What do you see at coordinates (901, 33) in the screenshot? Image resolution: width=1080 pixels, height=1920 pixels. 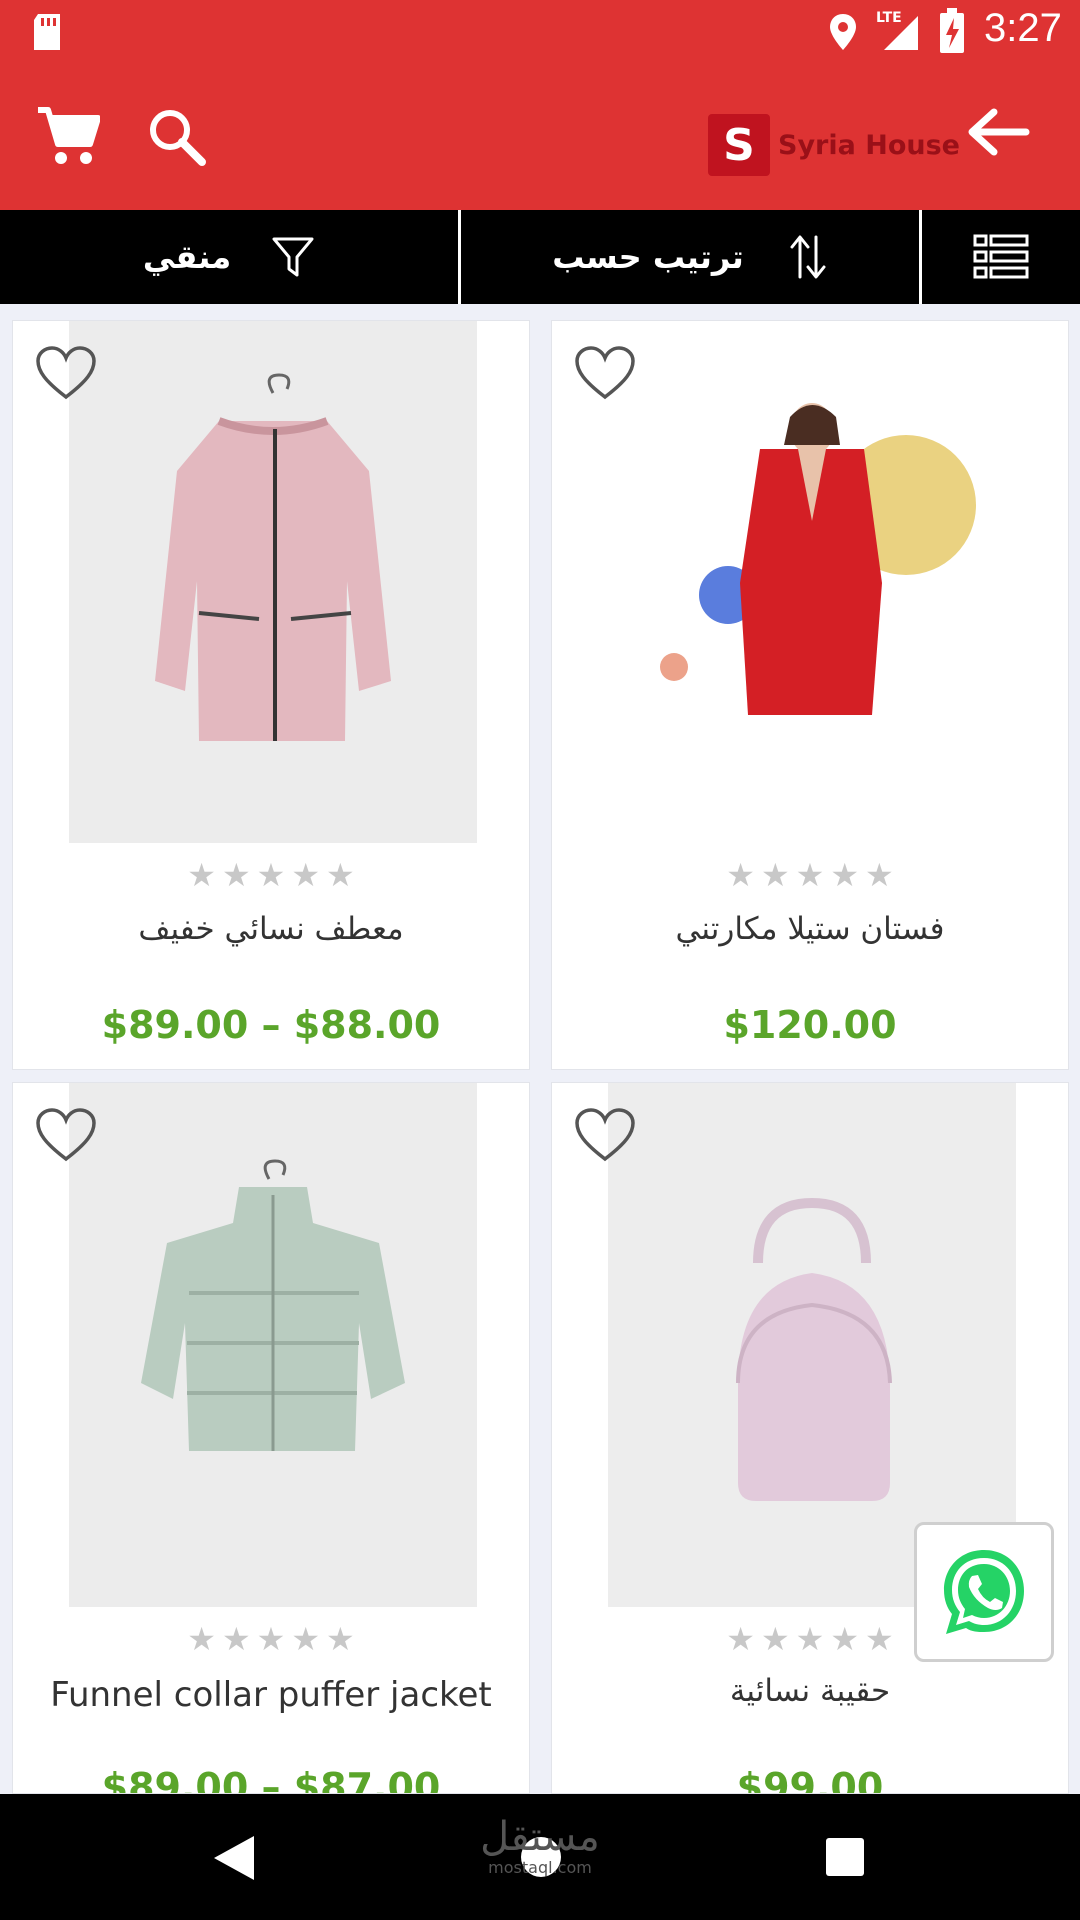 I see `signal-icon` at bounding box center [901, 33].